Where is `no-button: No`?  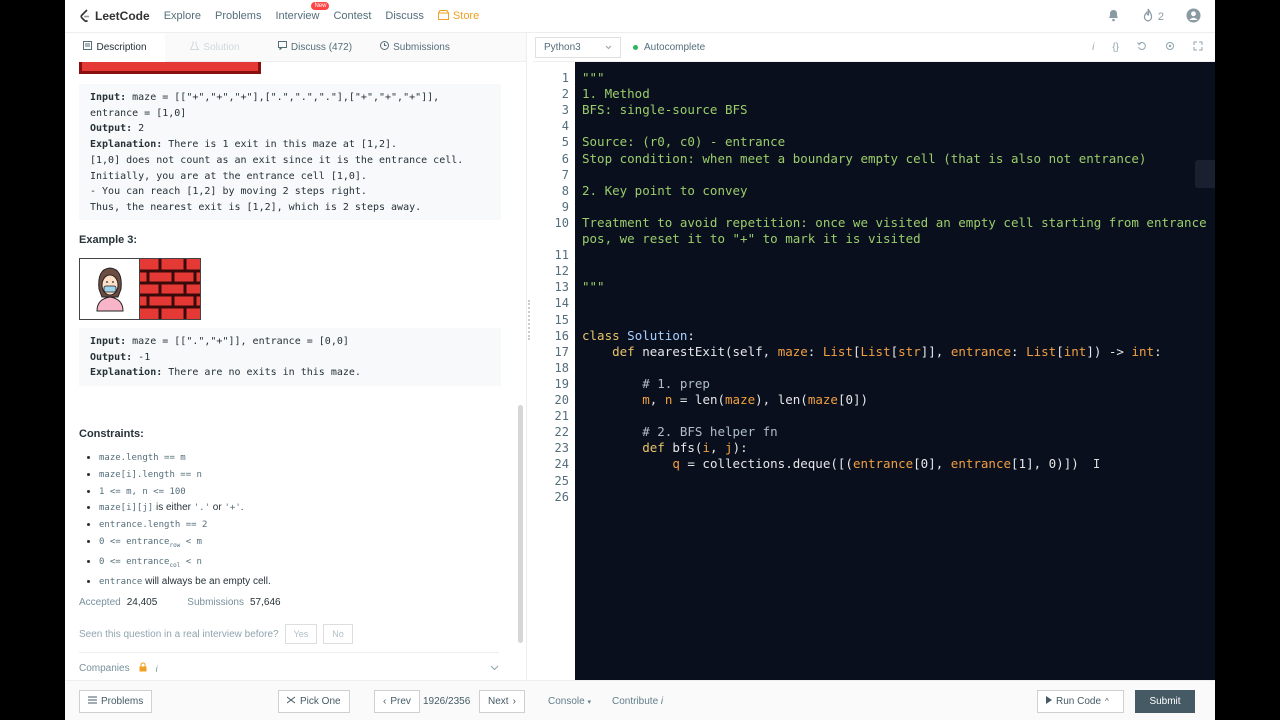 no-button: No is located at coordinates (338, 634).